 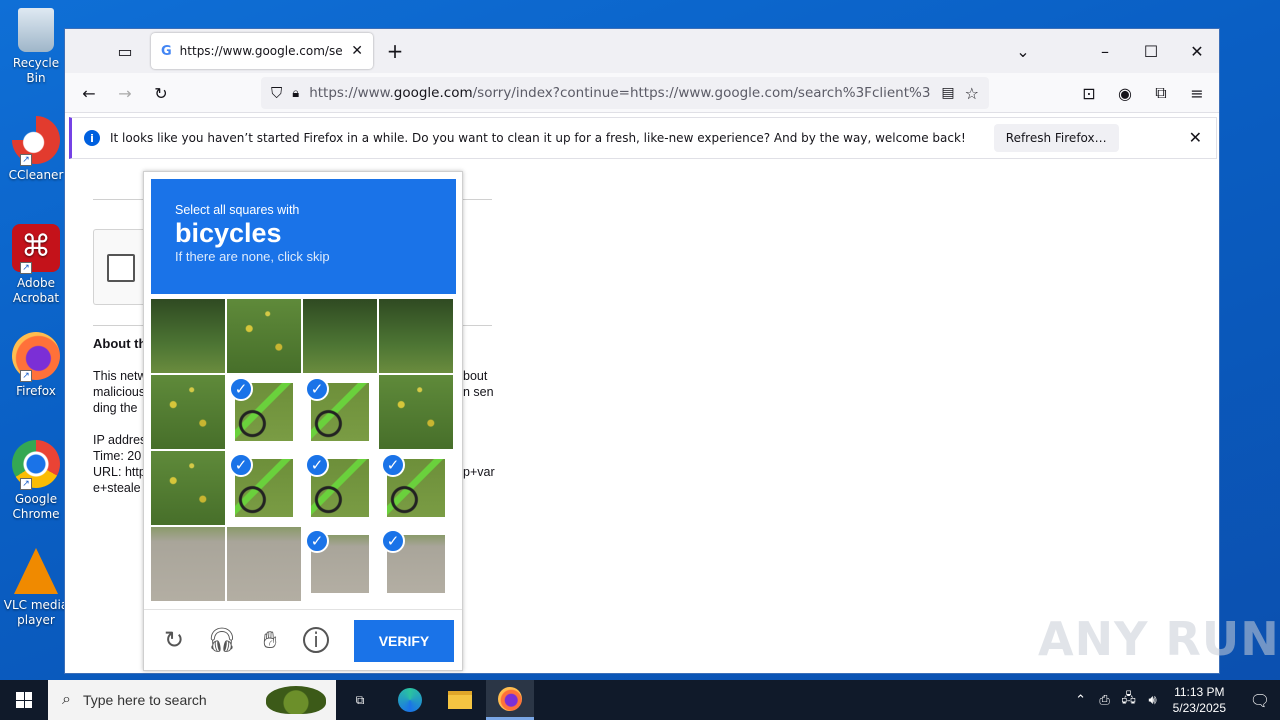 What do you see at coordinates (947, 93) in the screenshot?
I see `reader-view-icon: ▤` at bounding box center [947, 93].